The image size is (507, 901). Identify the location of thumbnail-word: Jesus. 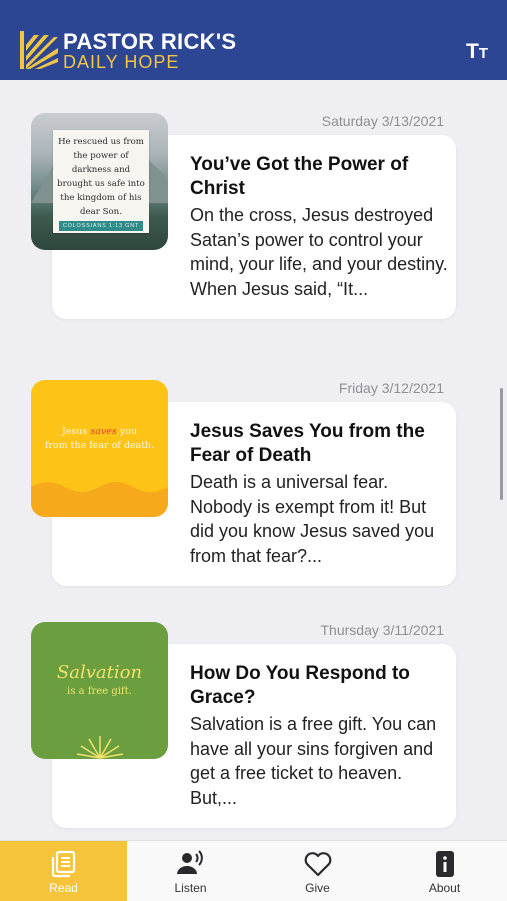
(75, 431).